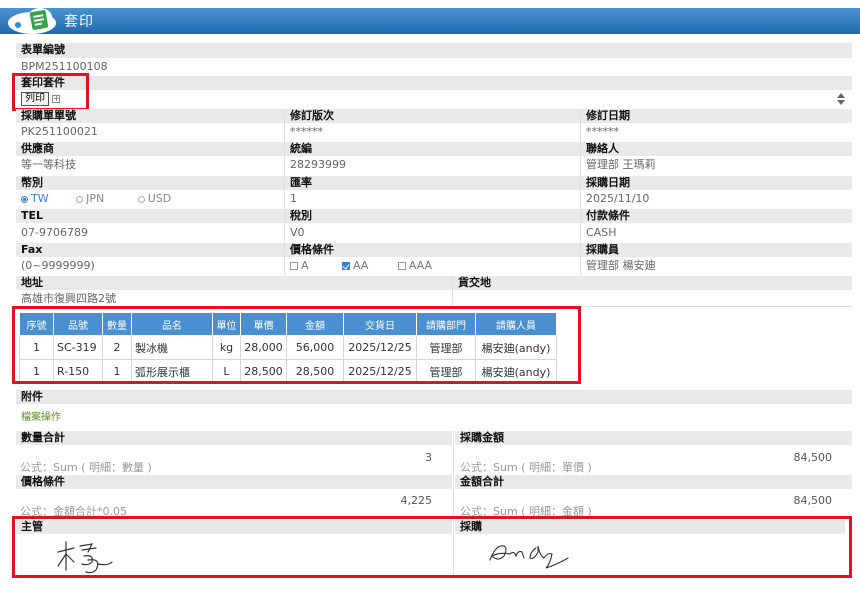 The height and width of the screenshot is (590, 860). What do you see at coordinates (526, 467) in the screenshot?
I see `amount-formula: 公式：Sum ( 明細：單價 )` at bounding box center [526, 467].